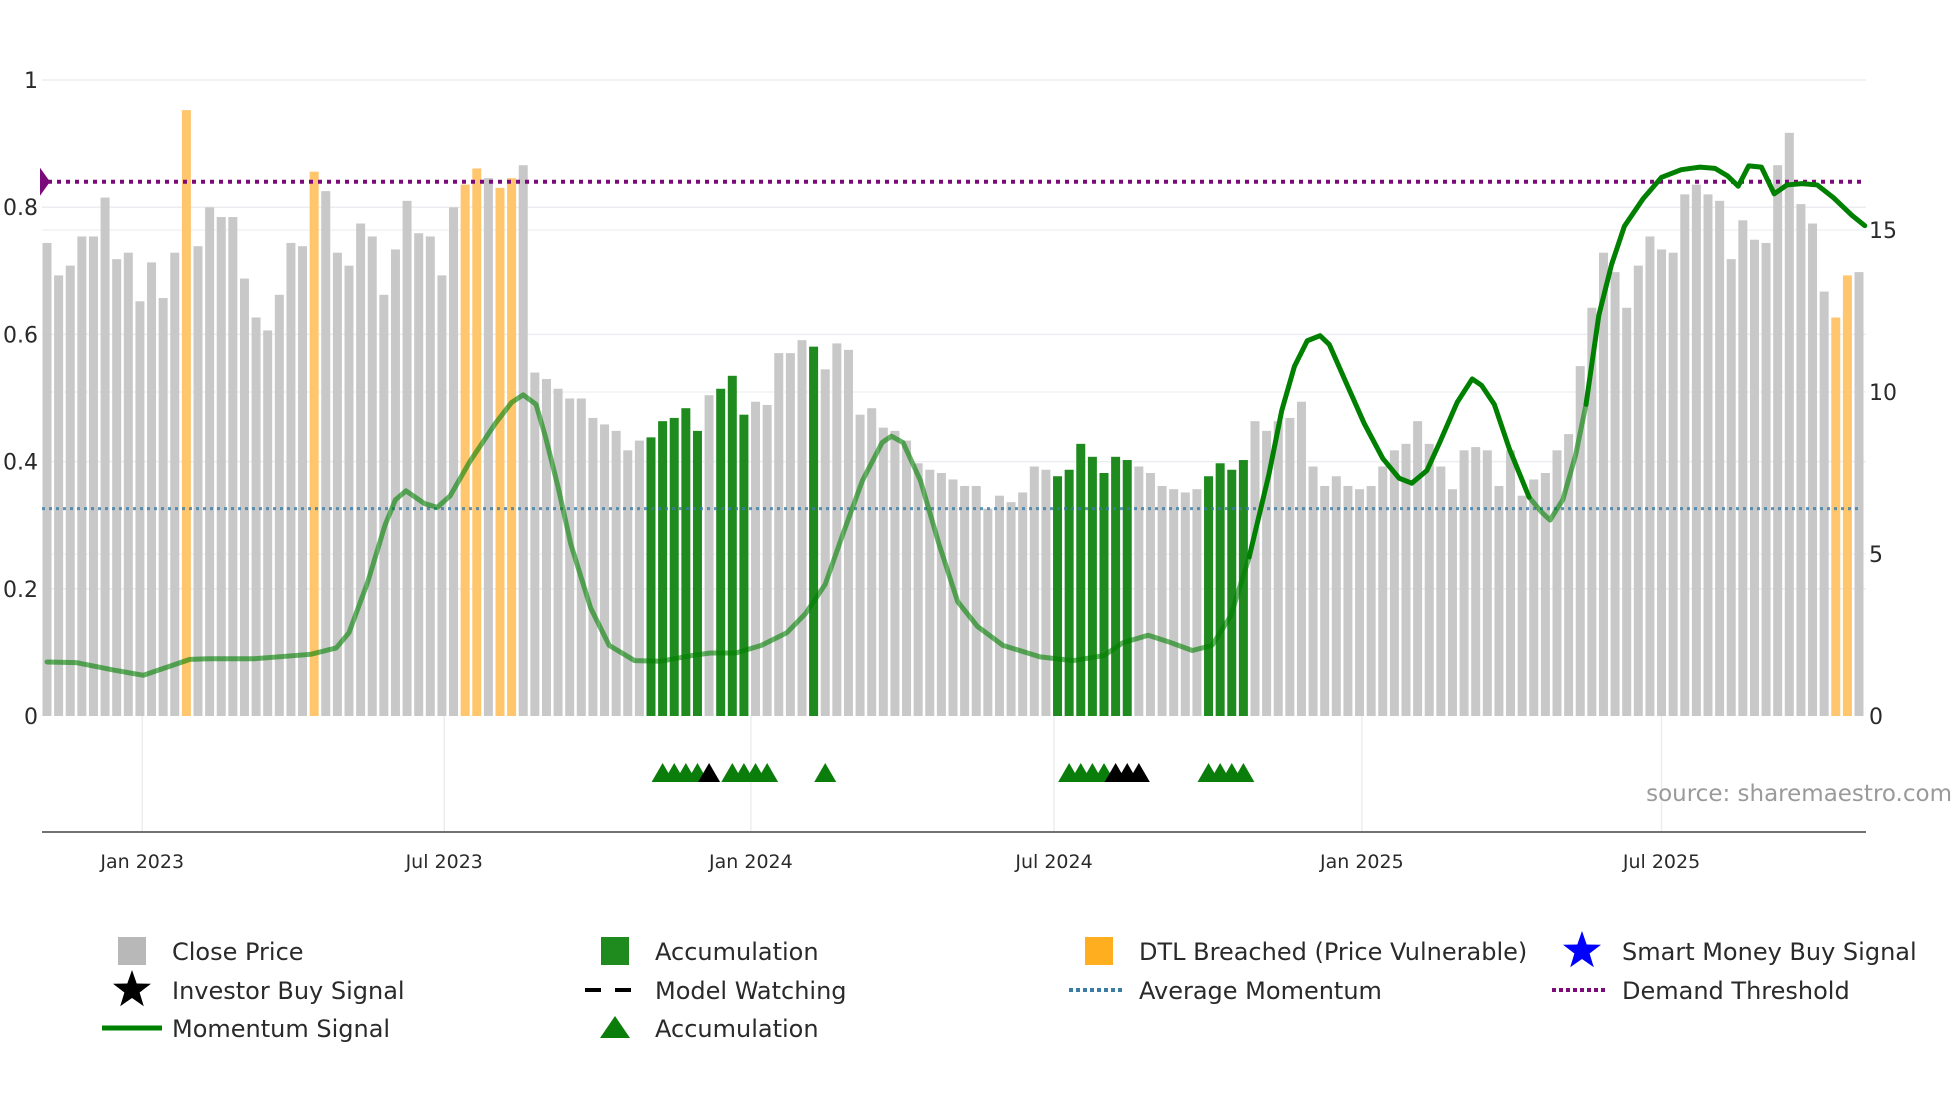 Image resolution: width=1960 pixels, height=1102 pixels. What do you see at coordinates (211, 951) in the screenshot?
I see `legend-item: Close Price` at bounding box center [211, 951].